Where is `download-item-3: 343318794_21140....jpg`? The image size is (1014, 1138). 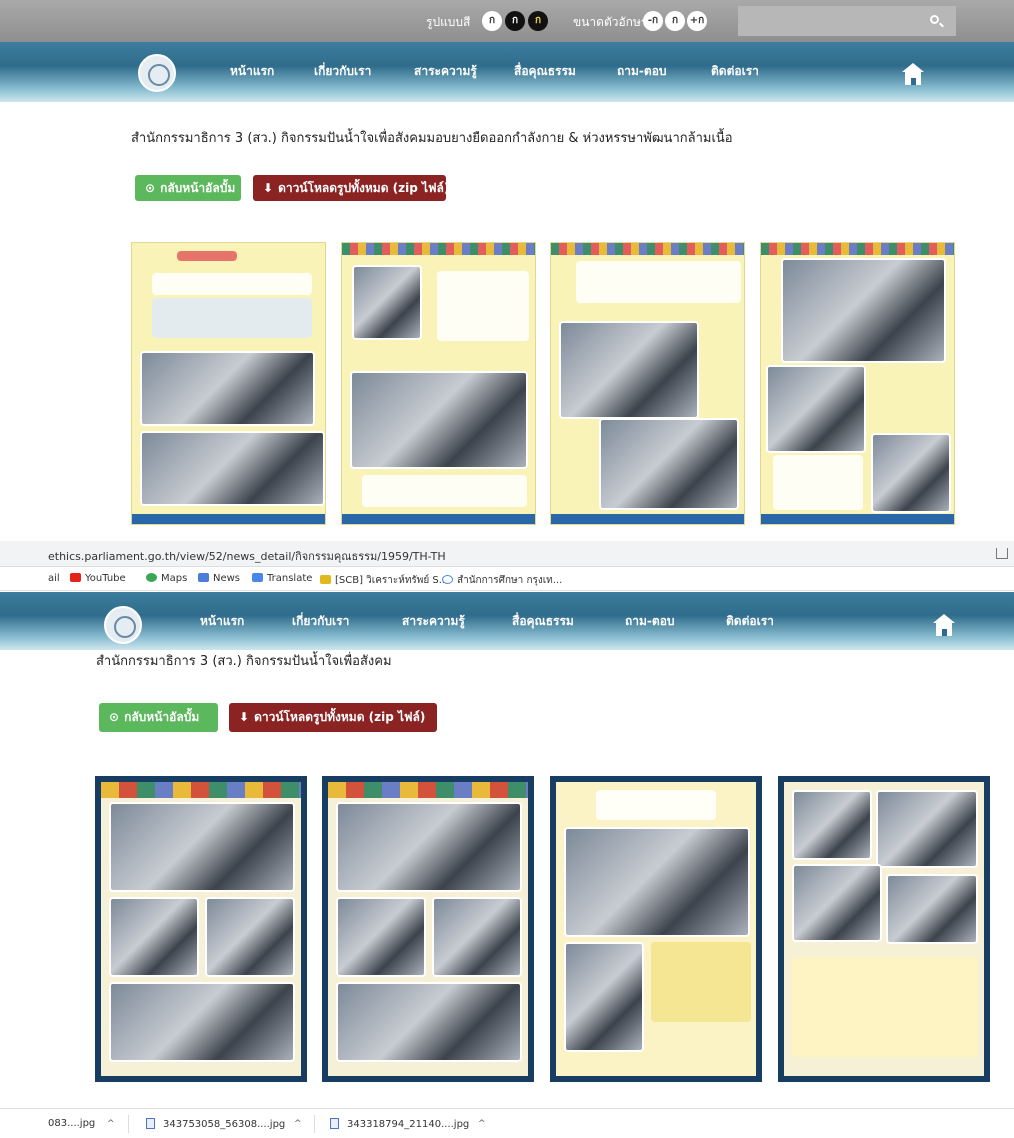
download-item-3: 343318794_21140....jpg is located at coordinates (399, 1124).